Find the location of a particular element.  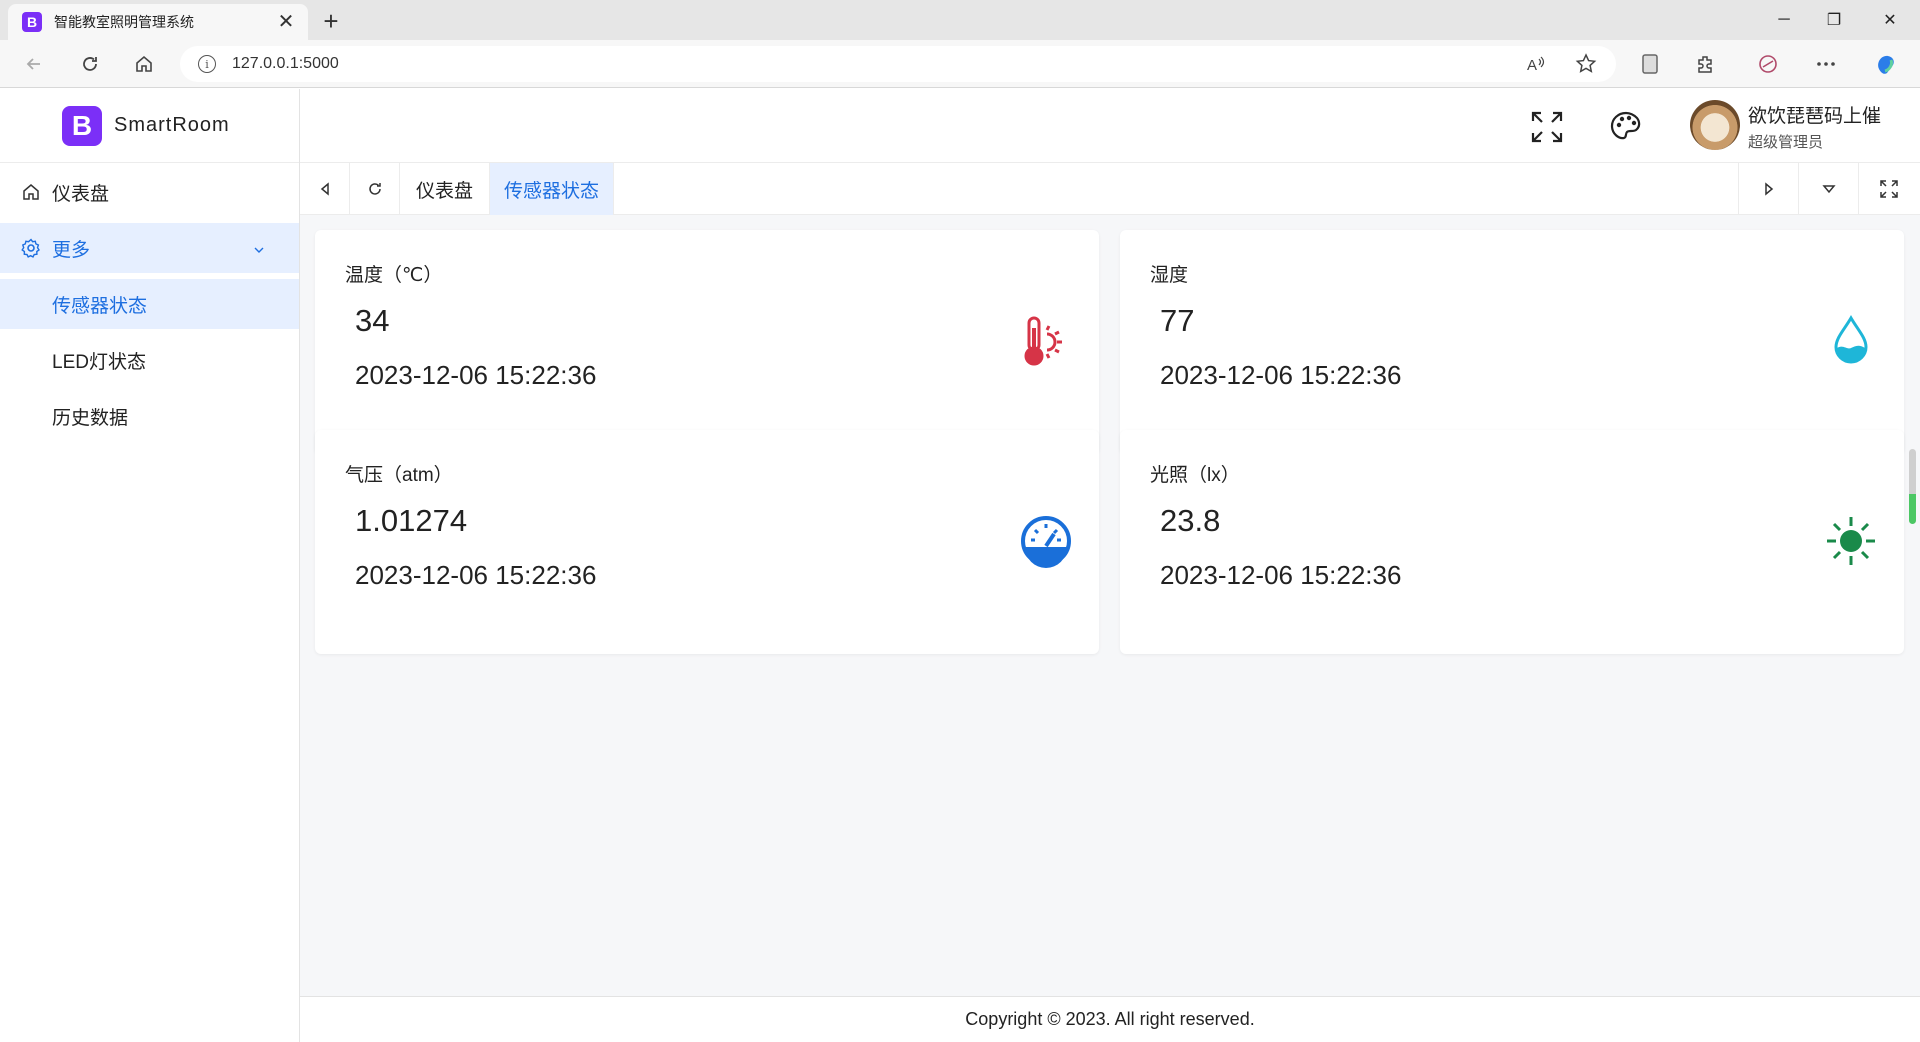

svg-text: A is located at coordinates (1532, 65).